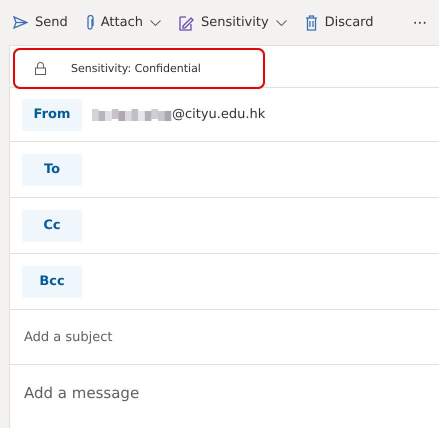  What do you see at coordinates (20, 22) in the screenshot?
I see `send-icon` at bounding box center [20, 22].